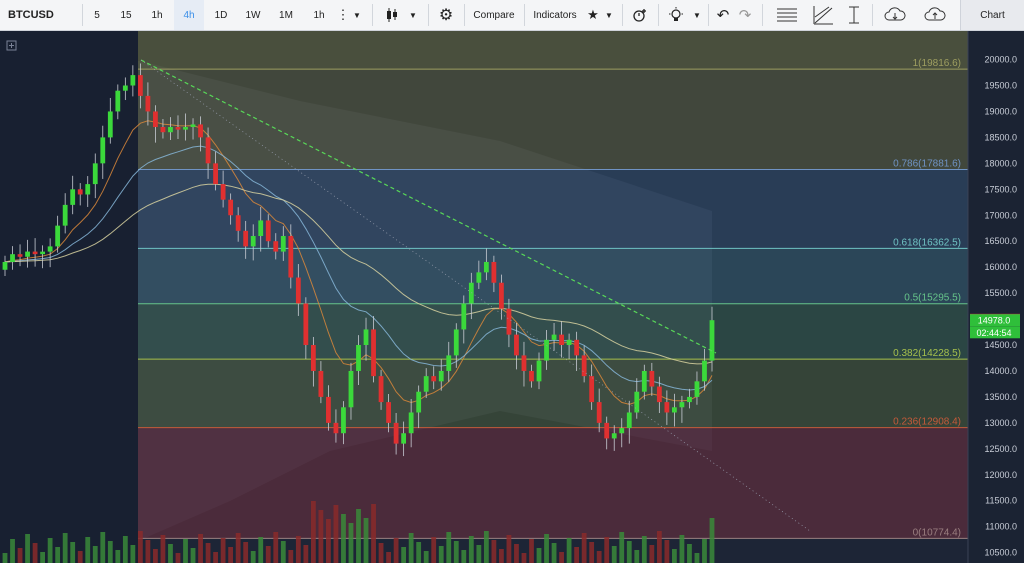  Describe the element at coordinates (221, 15) in the screenshot. I see `interval-1d: 1D` at that location.